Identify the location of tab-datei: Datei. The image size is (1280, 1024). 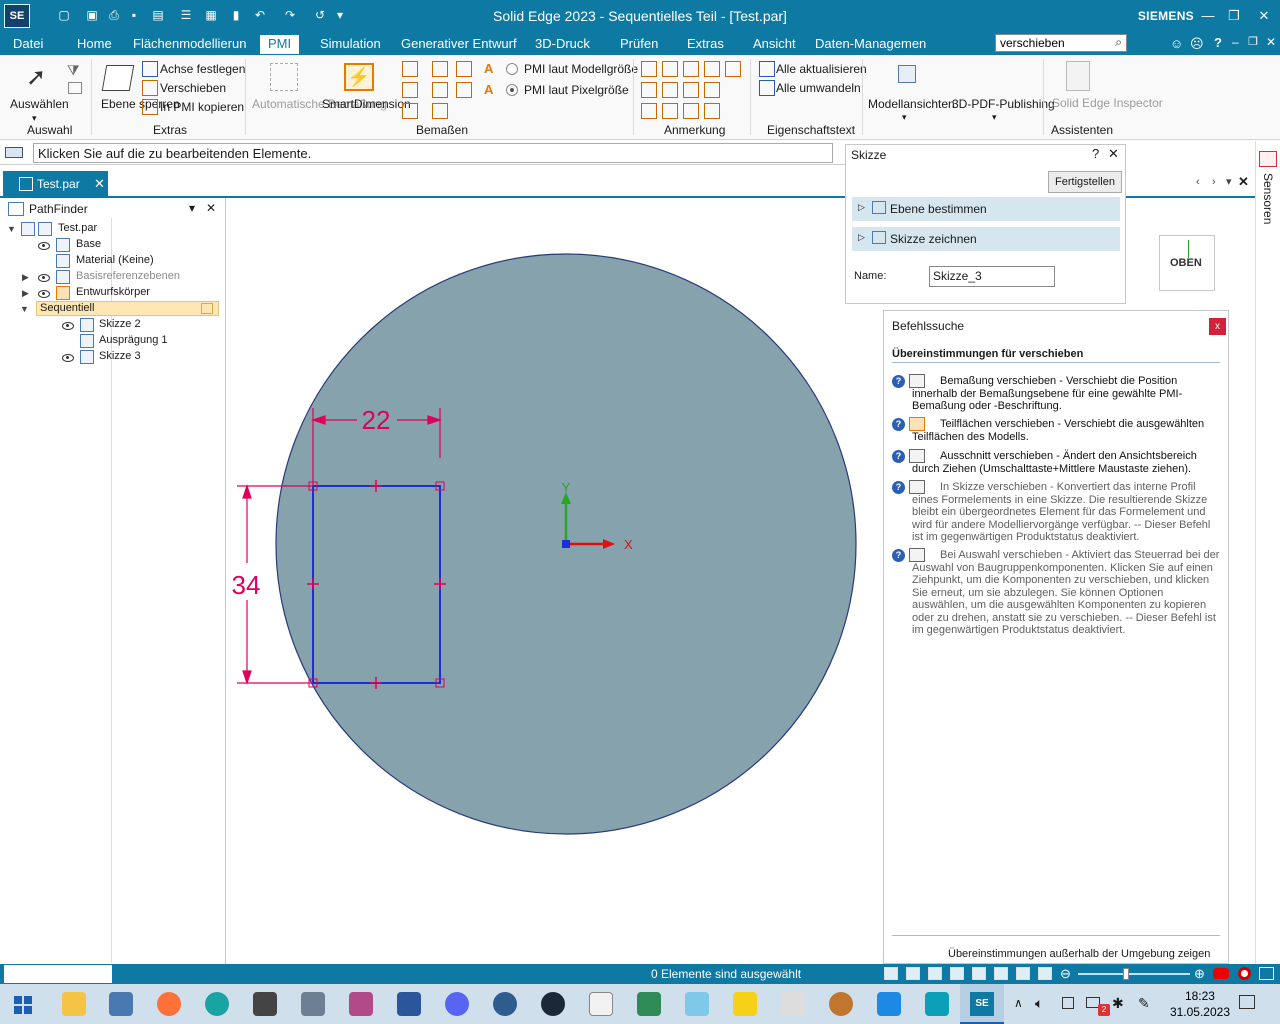
(28, 43).